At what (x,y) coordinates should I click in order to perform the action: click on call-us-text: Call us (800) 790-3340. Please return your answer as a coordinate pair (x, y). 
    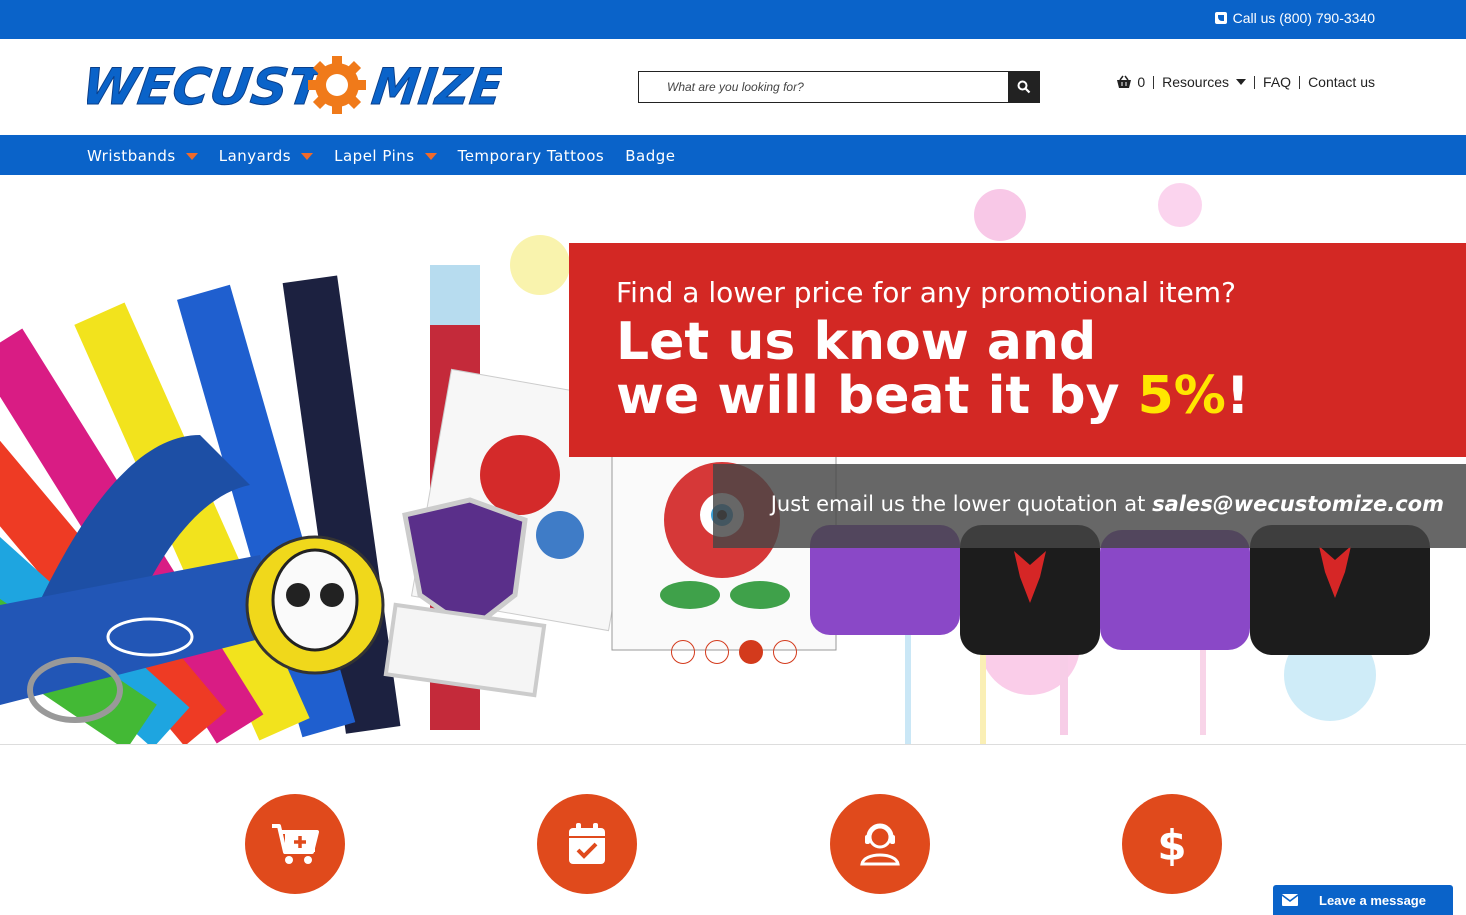
    Looking at the image, I should click on (1303, 18).